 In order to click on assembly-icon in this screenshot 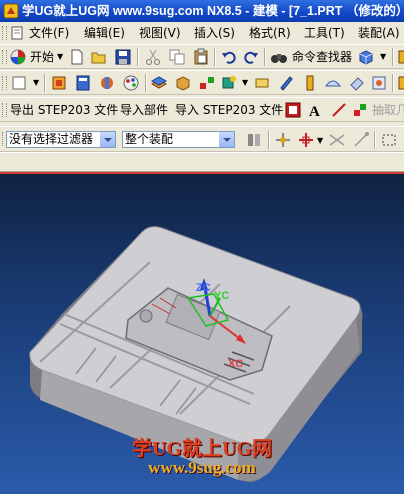, I will do `click(229, 83)`.